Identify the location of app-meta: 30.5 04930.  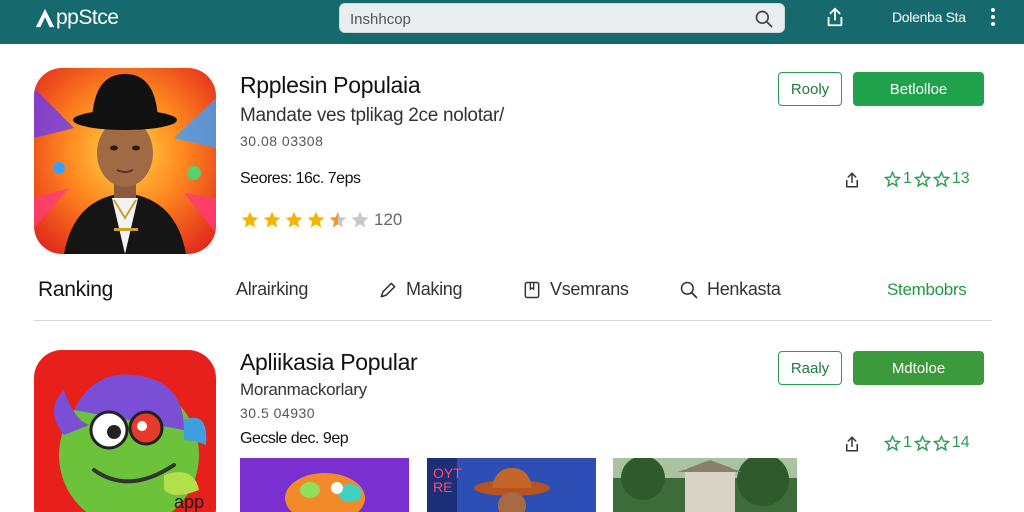
(278, 413).